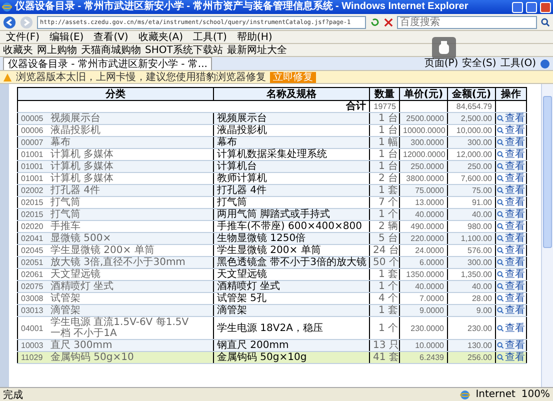  What do you see at coordinates (272, 346) in the screenshot?
I see `table-row: 10003 直尺 300mm 钢直尺 200mm 13 只 10.0000 130.00 查看` at bounding box center [272, 346].